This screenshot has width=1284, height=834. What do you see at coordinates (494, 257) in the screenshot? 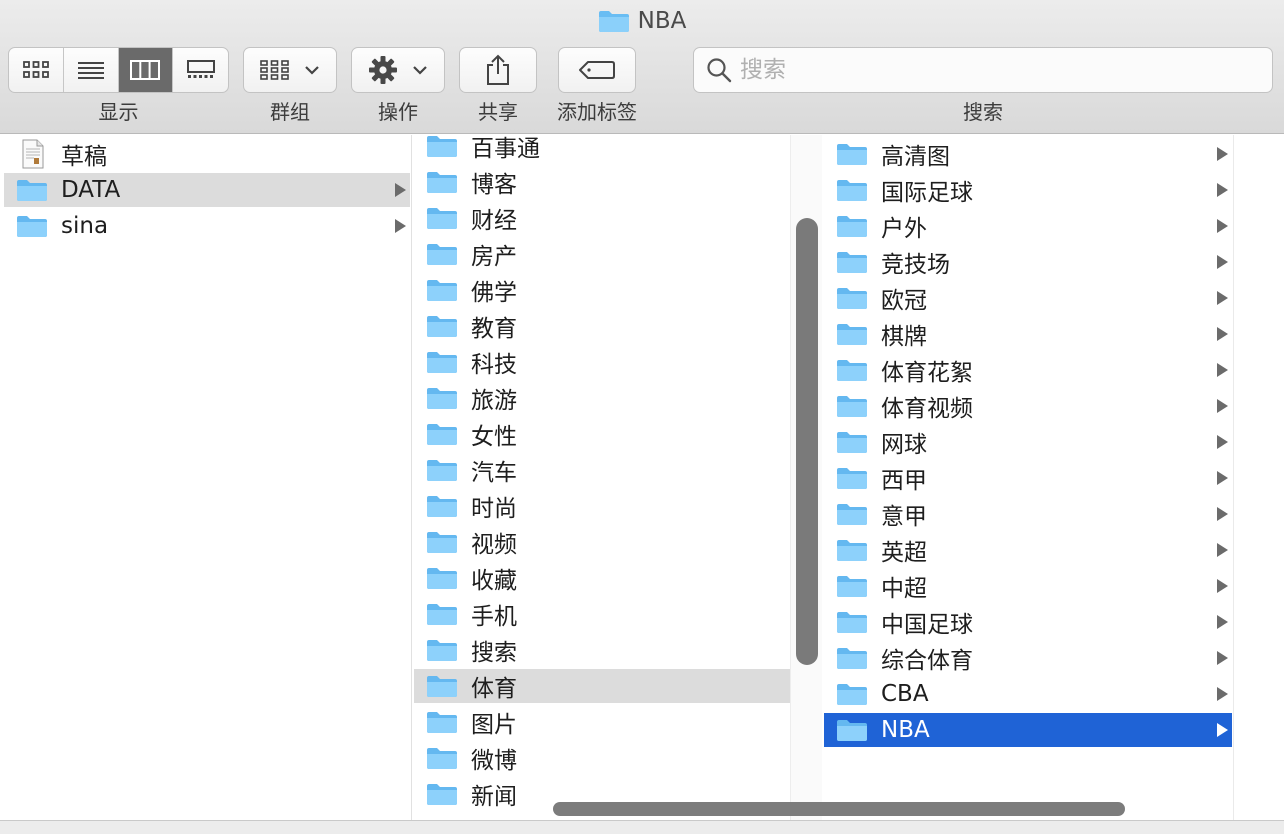
I see `list-item-label: 房产` at bounding box center [494, 257].